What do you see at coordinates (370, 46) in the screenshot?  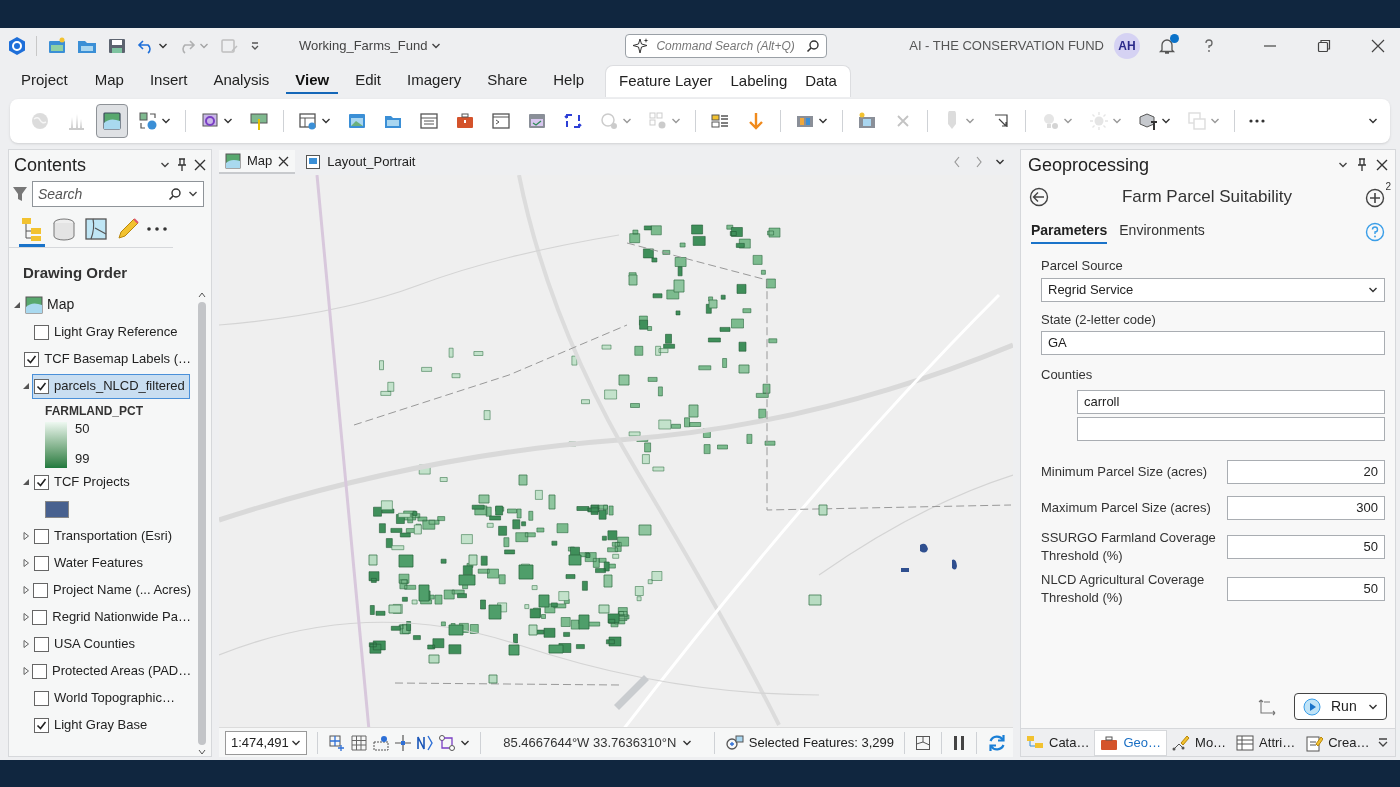 I see `project-name-dropdown: Working_Farms_Fund` at bounding box center [370, 46].